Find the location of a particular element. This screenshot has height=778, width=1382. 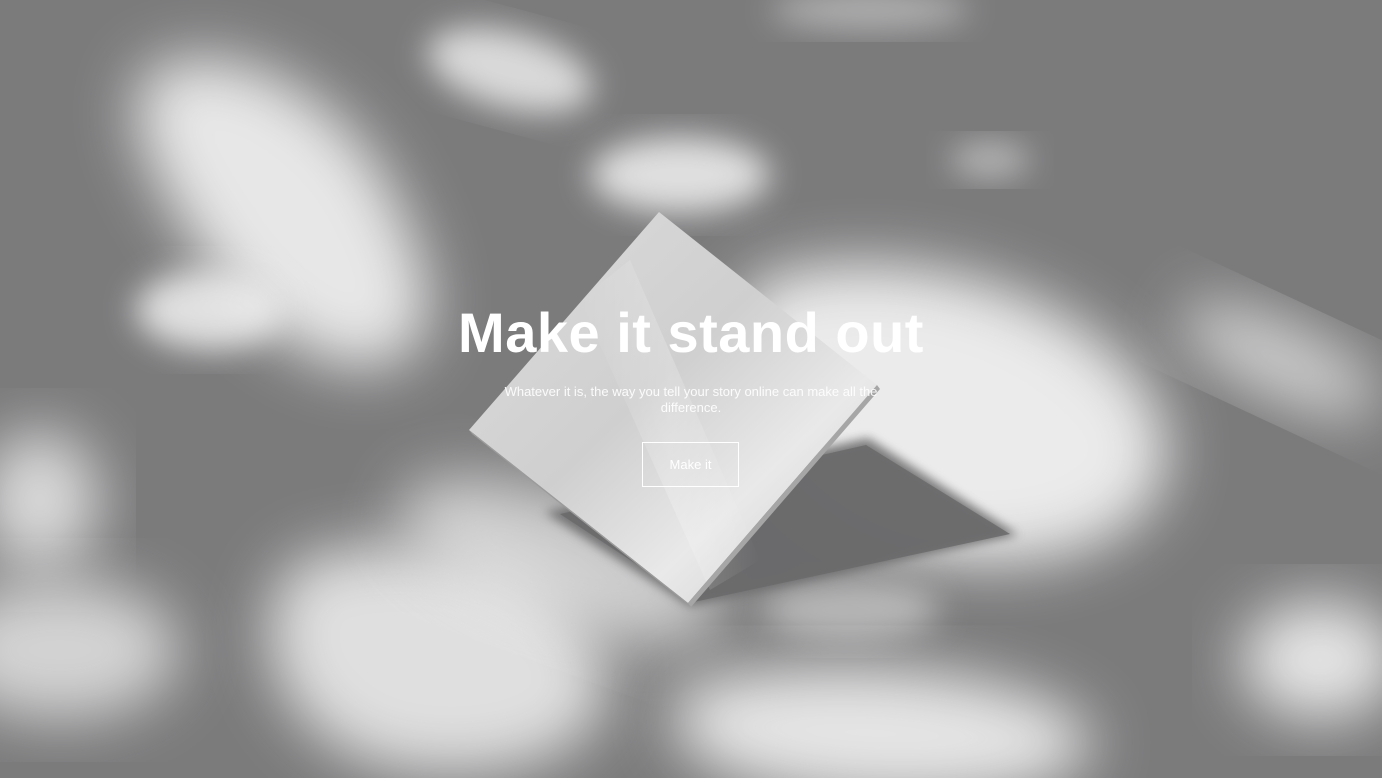

make-it-button: Make it is located at coordinates (690, 464).